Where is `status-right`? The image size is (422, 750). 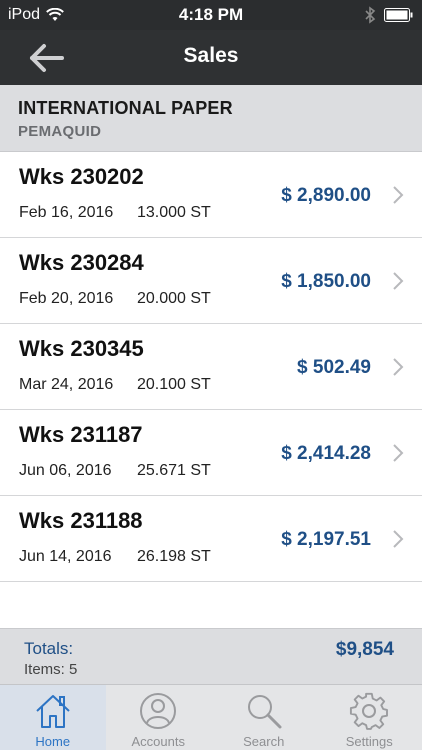
status-right is located at coordinates (389, 15).